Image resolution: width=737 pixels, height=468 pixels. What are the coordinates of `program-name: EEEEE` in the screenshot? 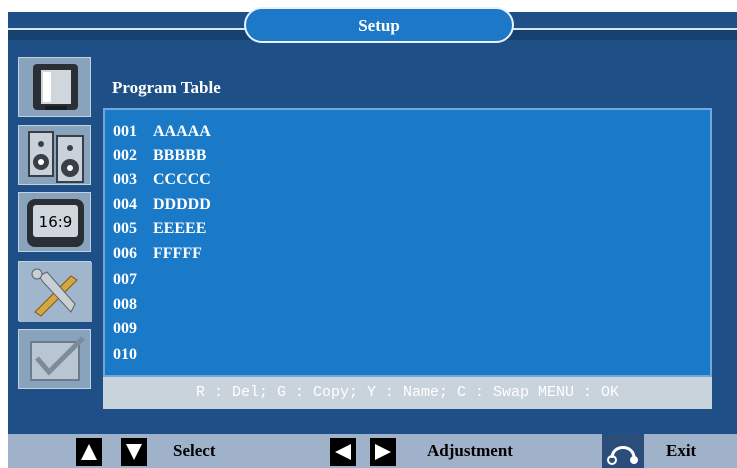 It's located at (180, 228).